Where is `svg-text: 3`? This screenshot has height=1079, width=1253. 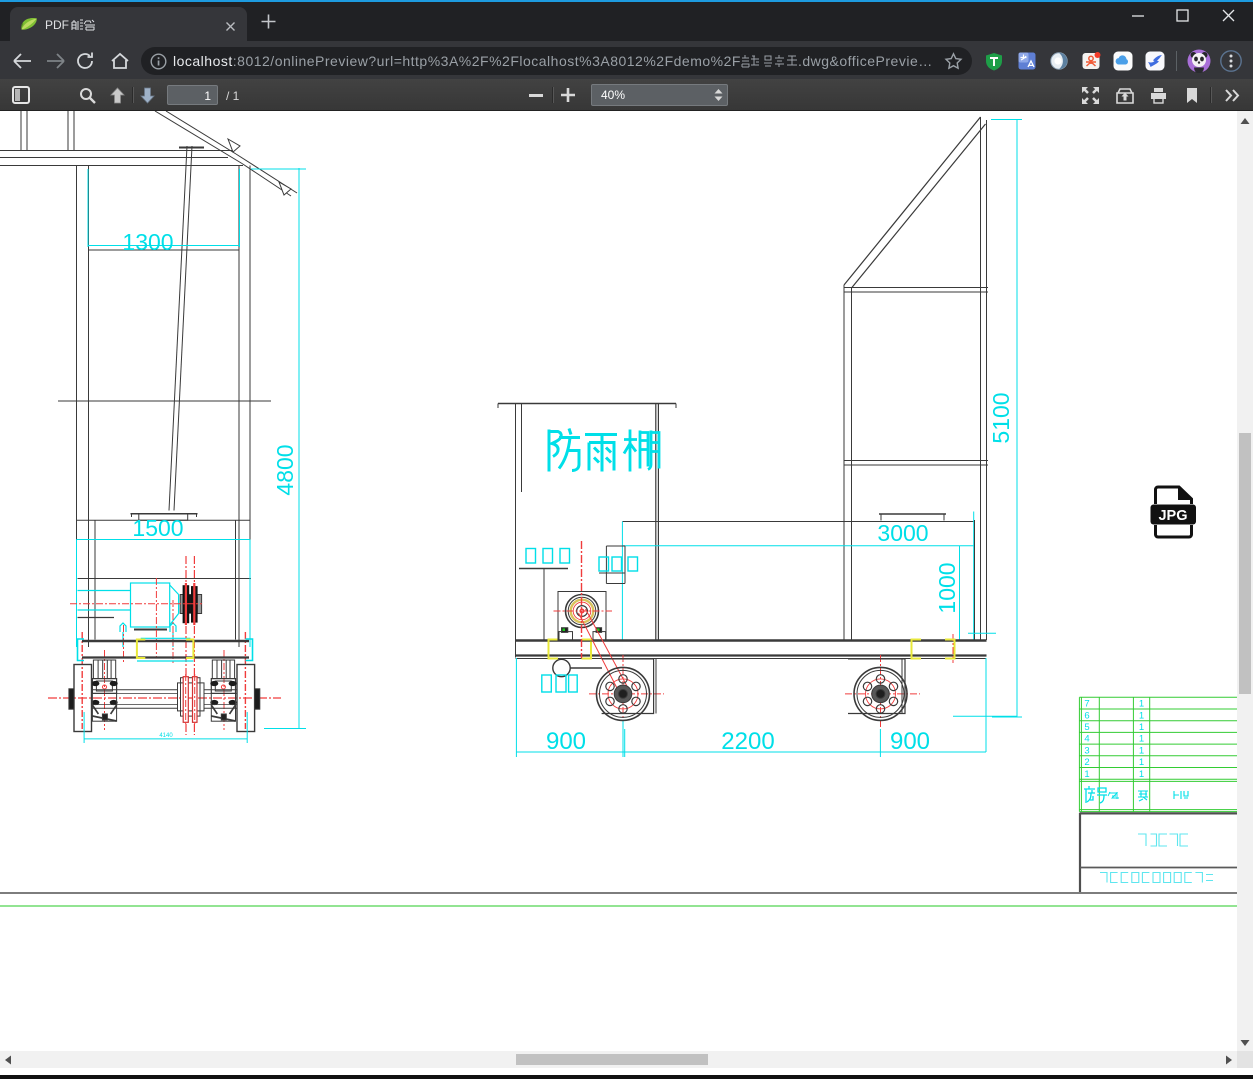 svg-text: 3 is located at coordinates (1086, 750).